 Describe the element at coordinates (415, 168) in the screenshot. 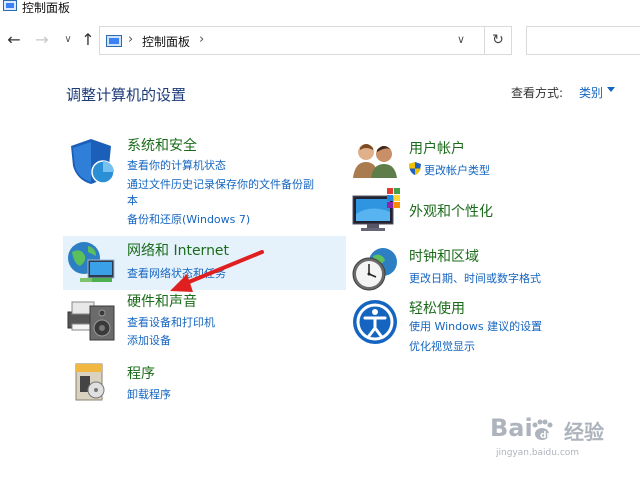

I see `uac-shield-icon` at that location.